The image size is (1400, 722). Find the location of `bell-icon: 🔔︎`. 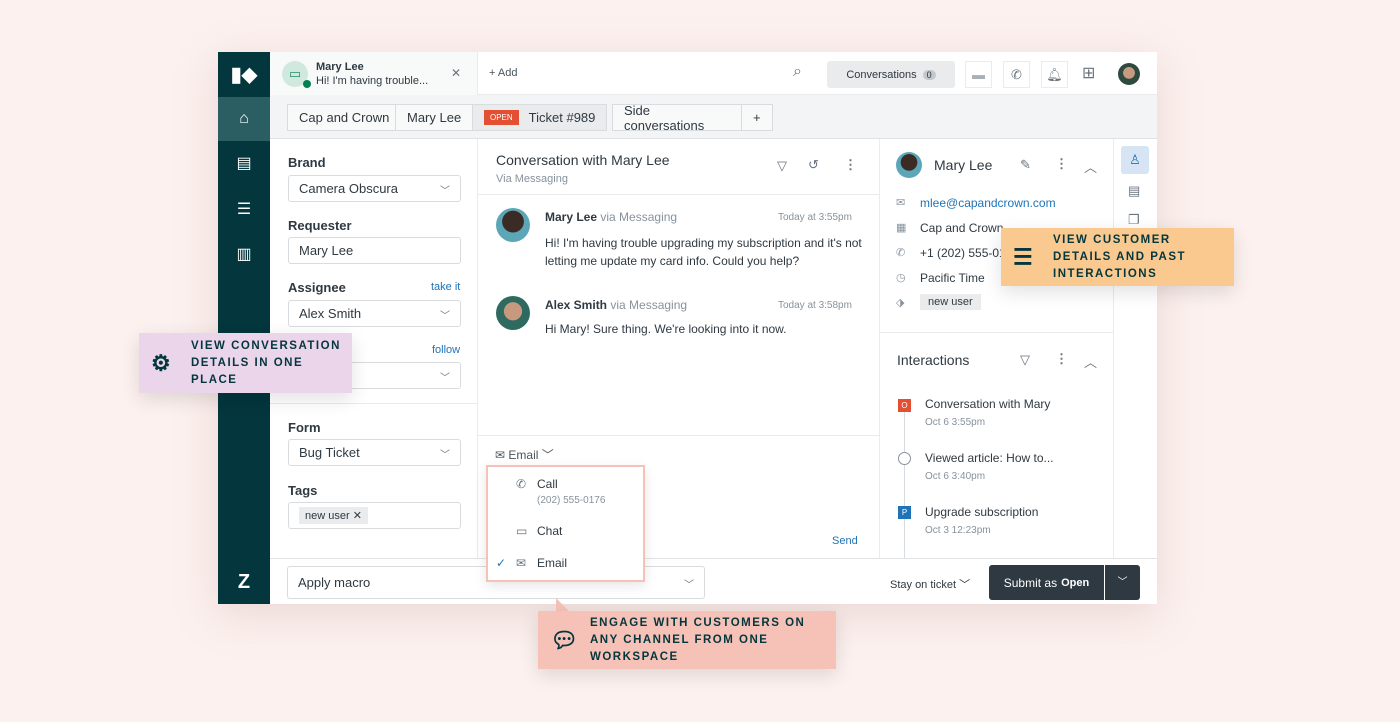

bell-icon: 🔔︎ is located at coordinates (1054, 74).